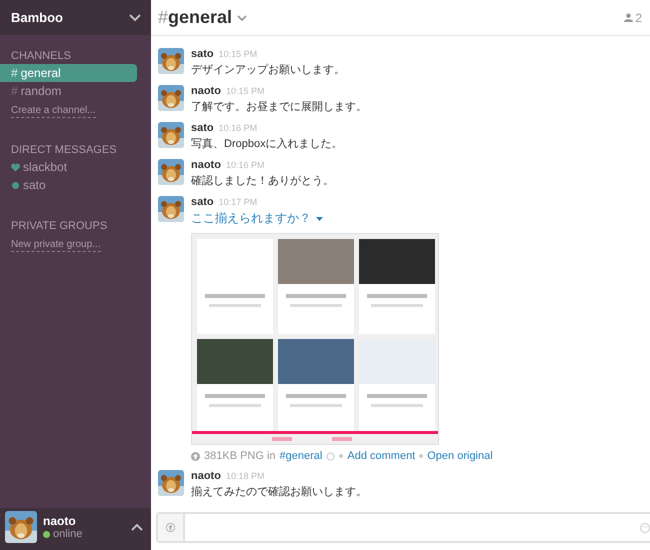 The image size is (650, 550). What do you see at coordinates (68, 73) in the screenshot?
I see `sidebar-item: # general` at bounding box center [68, 73].